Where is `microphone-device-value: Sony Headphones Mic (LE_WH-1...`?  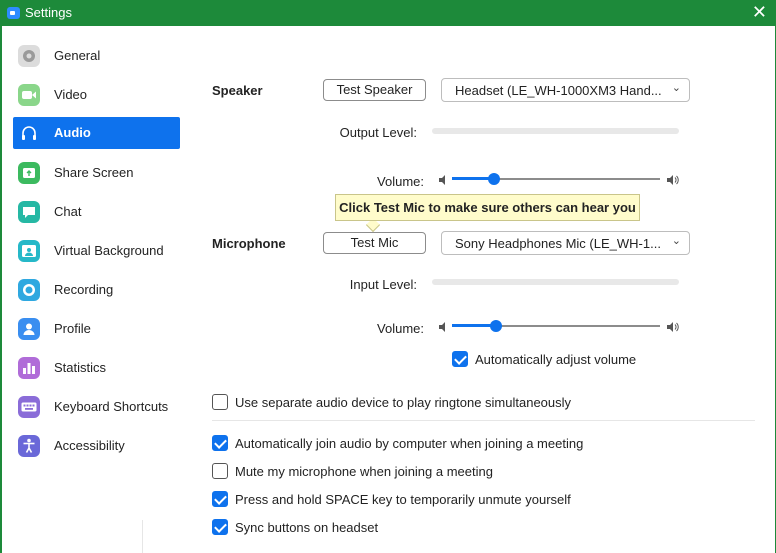
microphone-device-value: Sony Headphones Mic (LE_WH-1... is located at coordinates (558, 243).